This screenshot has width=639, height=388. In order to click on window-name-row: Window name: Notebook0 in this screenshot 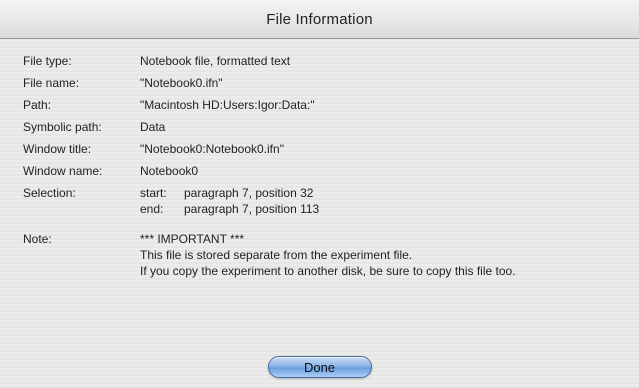, I will do `click(110, 171)`.